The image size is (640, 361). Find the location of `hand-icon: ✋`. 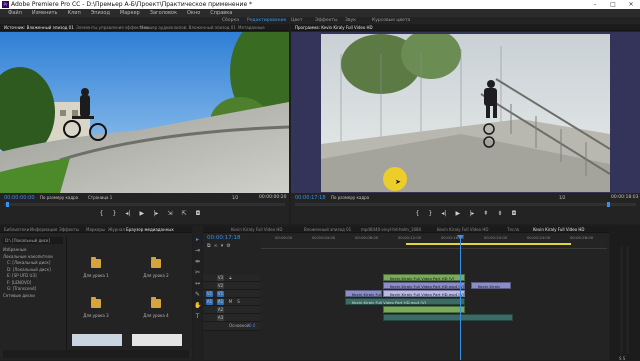

hand-icon: ✋ is located at coordinates (197, 305).